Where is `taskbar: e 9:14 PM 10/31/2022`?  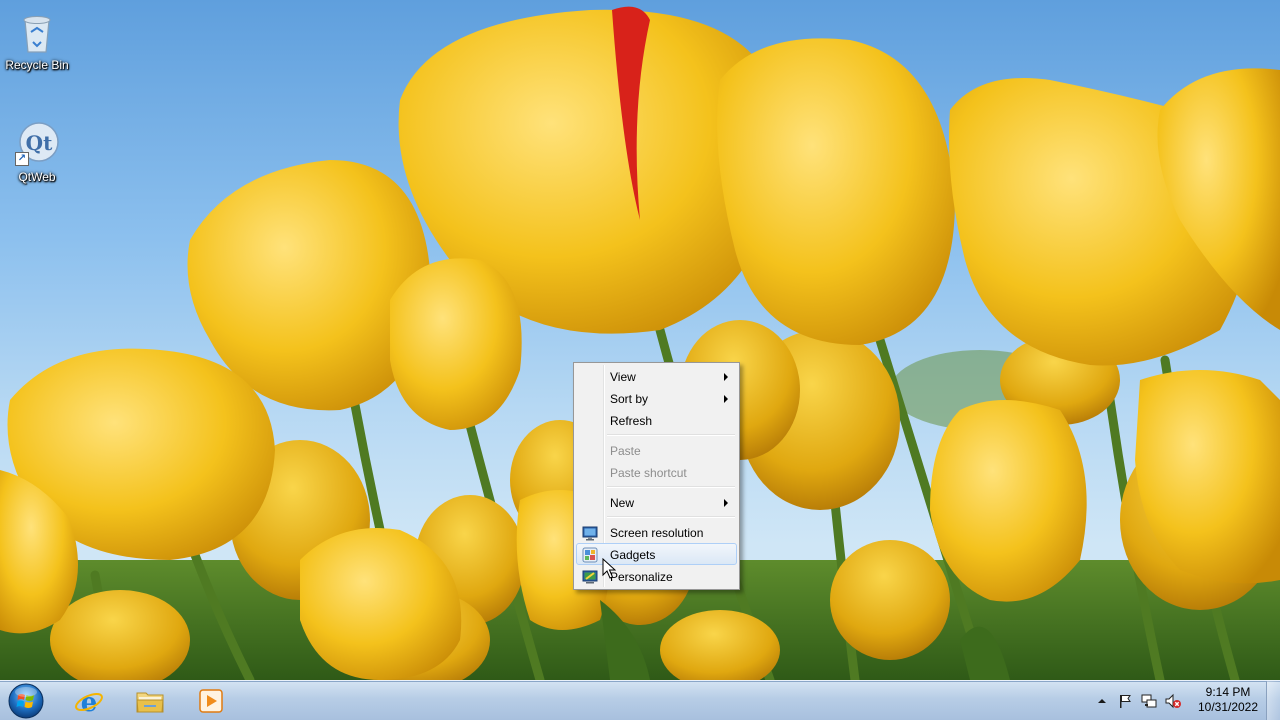
taskbar: e 9:14 PM 10/31/2022 is located at coordinates (640, 700).